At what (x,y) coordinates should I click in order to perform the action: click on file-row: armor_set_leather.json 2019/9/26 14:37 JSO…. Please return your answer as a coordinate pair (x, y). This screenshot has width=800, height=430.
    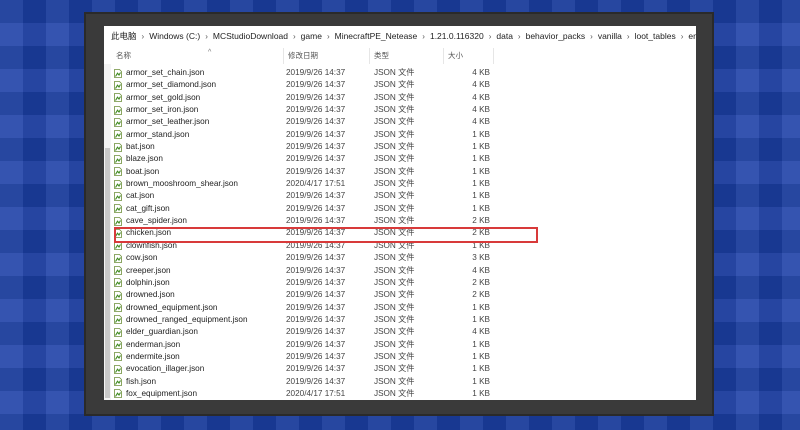
    Looking at the image, I should click on (404, 122).